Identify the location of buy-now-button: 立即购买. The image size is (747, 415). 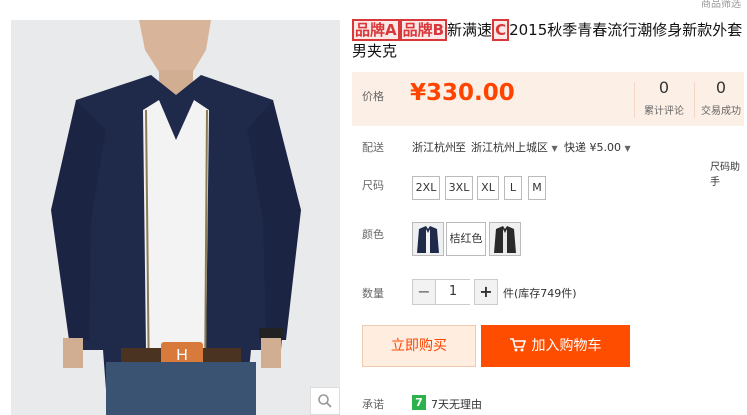
(419, 346).